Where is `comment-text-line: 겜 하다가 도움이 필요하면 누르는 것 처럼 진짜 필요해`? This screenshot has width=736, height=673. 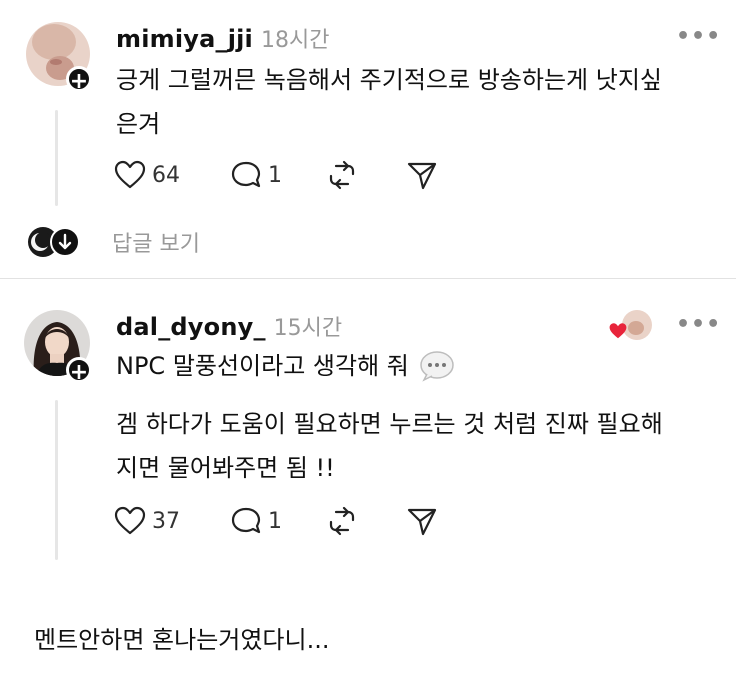
comment-text-line: 겜 하다가 도움이 필요하면 누르는 것 처럼 진짜 필요해 is located at coordinates (389, 424).